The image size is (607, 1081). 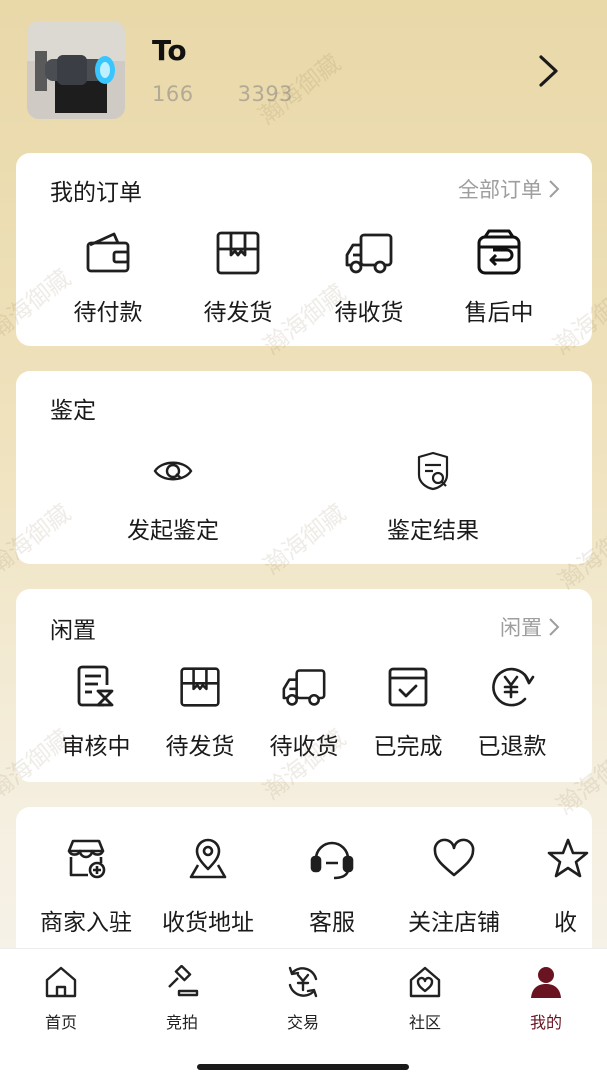 What do you see at coordinates (425, 999) in the screenshot?
I see `tab-community: 社区` at bounding box center [425, 999].